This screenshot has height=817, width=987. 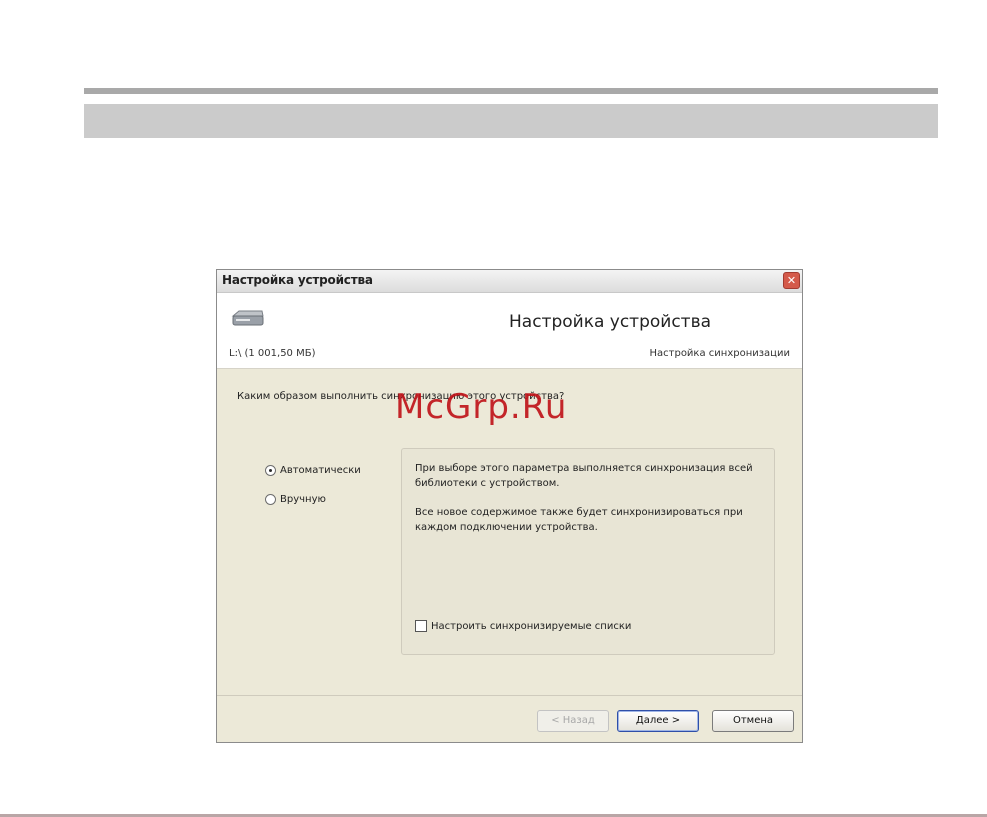 What do you see at coordinates (303, 499) in the screenshot?
I see `radio-manual-label: Вручную` at bounding box center [303, 499].